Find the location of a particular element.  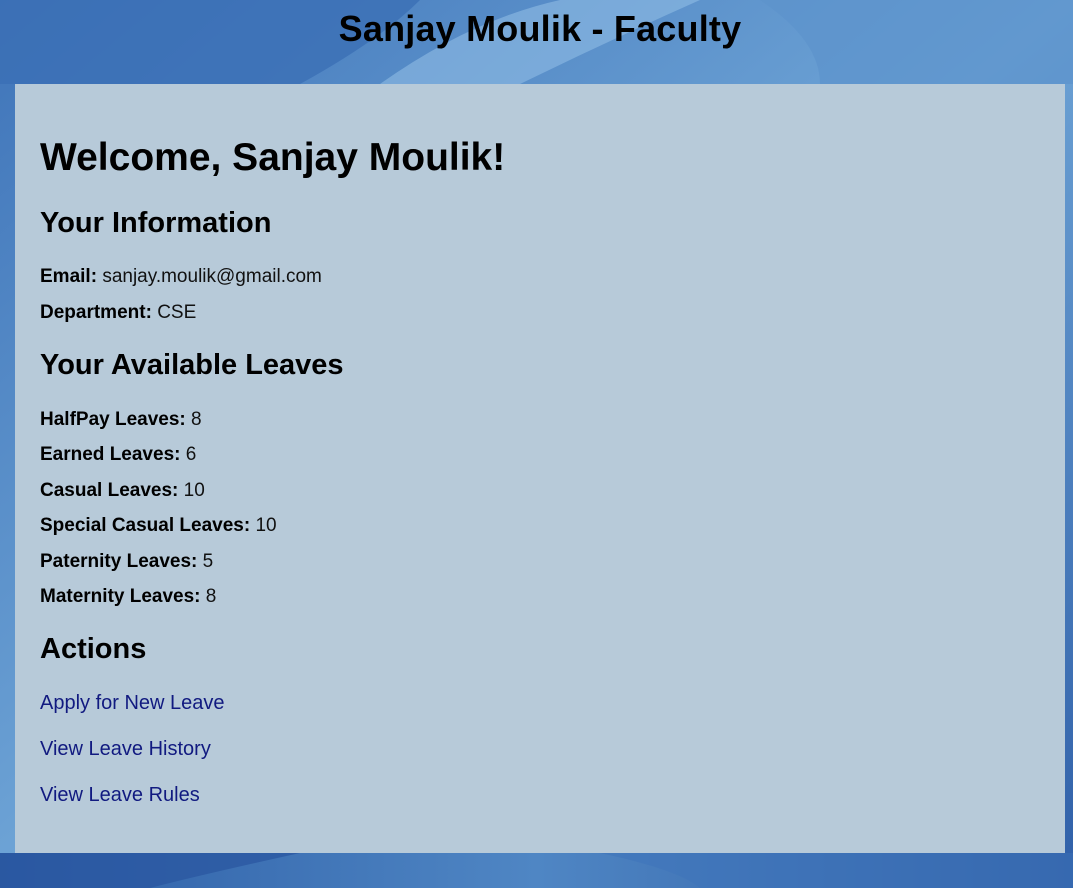

page-title: Sanjay Moulik - Faculty is located at coordinates (540, 28).